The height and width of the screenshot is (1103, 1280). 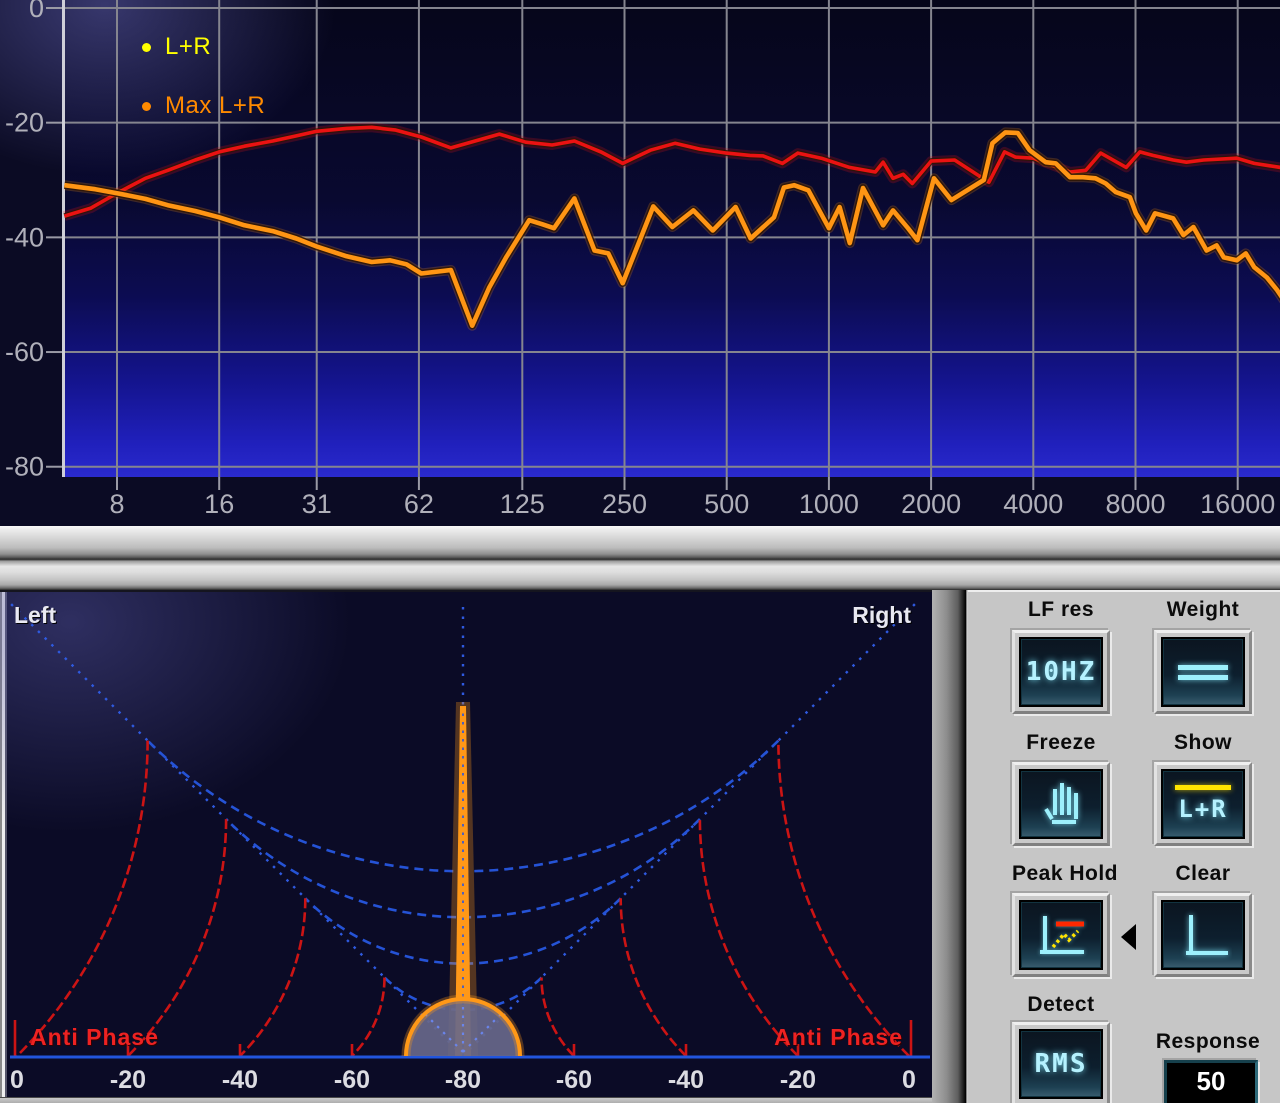 What do you see at coordinates (522, 504) in the screenshot?
I see `svg-text: 125` at bounding box center [522, 504].